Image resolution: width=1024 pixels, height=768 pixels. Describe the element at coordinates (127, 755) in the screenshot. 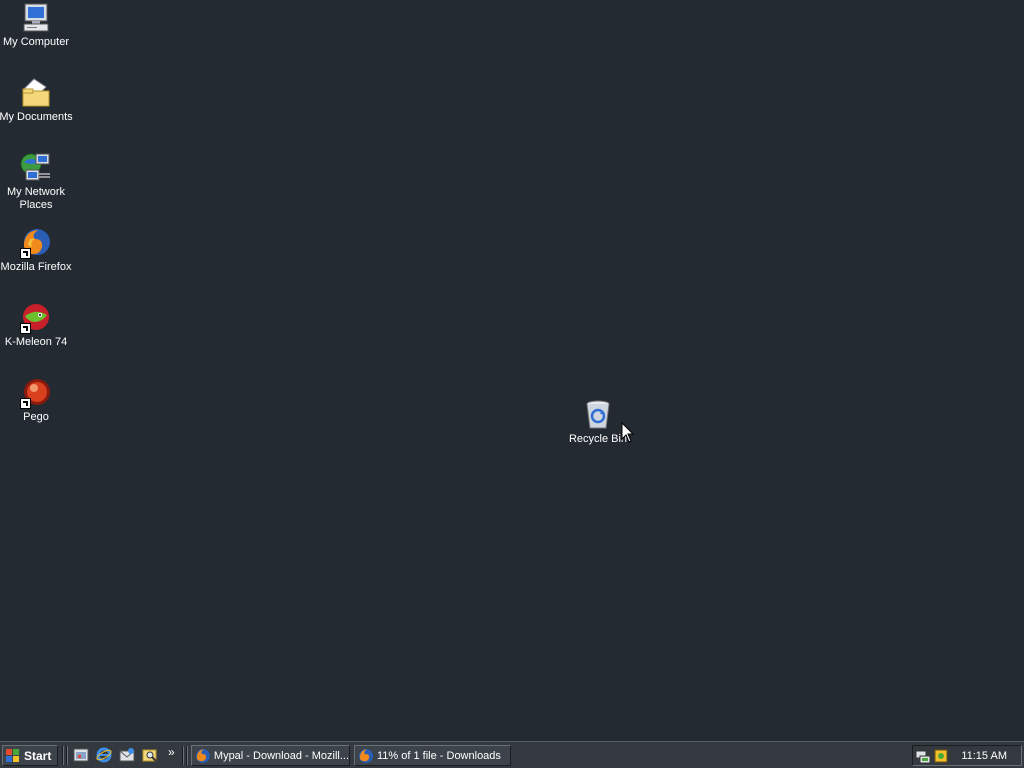

I see `outlook-express-icon` at that location.